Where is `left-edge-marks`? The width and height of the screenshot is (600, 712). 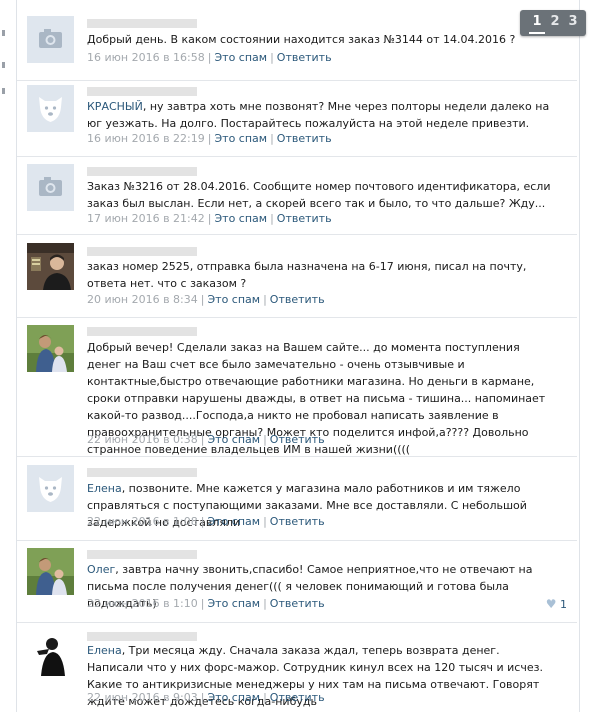
left-edge-marks is located at coordinates (5, 356).